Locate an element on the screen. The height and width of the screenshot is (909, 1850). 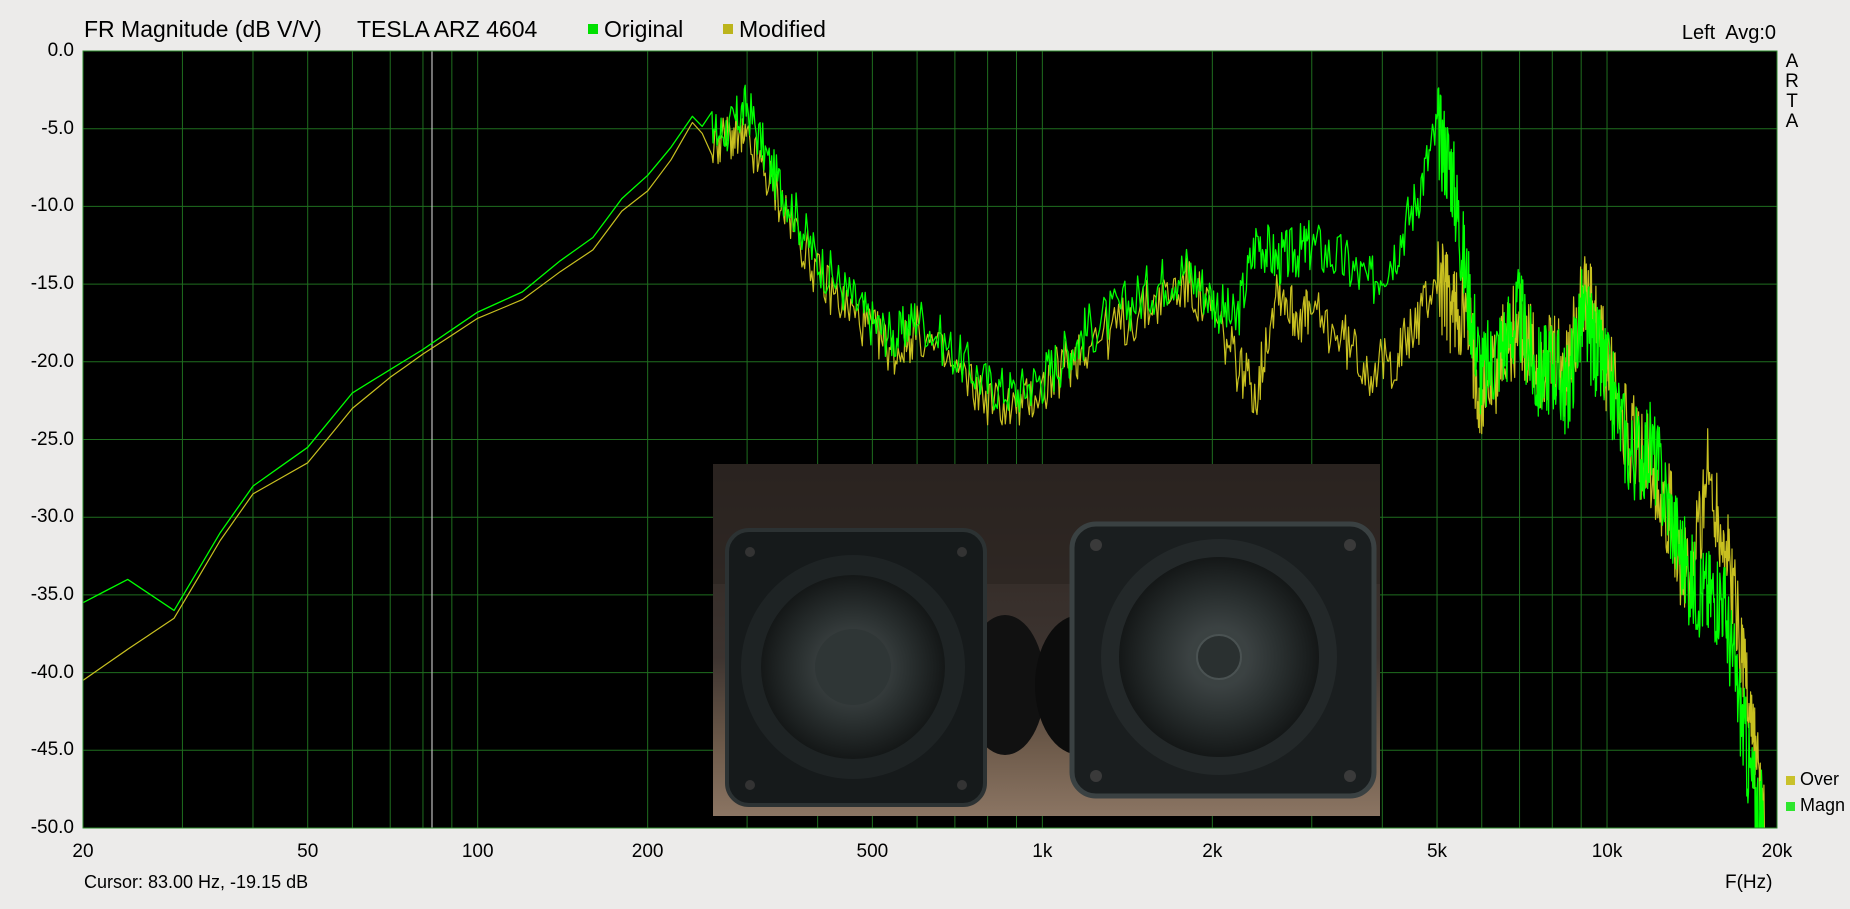
chart-subtitle: TESLA ARZ 4604 is located at coordinates (447, 29).